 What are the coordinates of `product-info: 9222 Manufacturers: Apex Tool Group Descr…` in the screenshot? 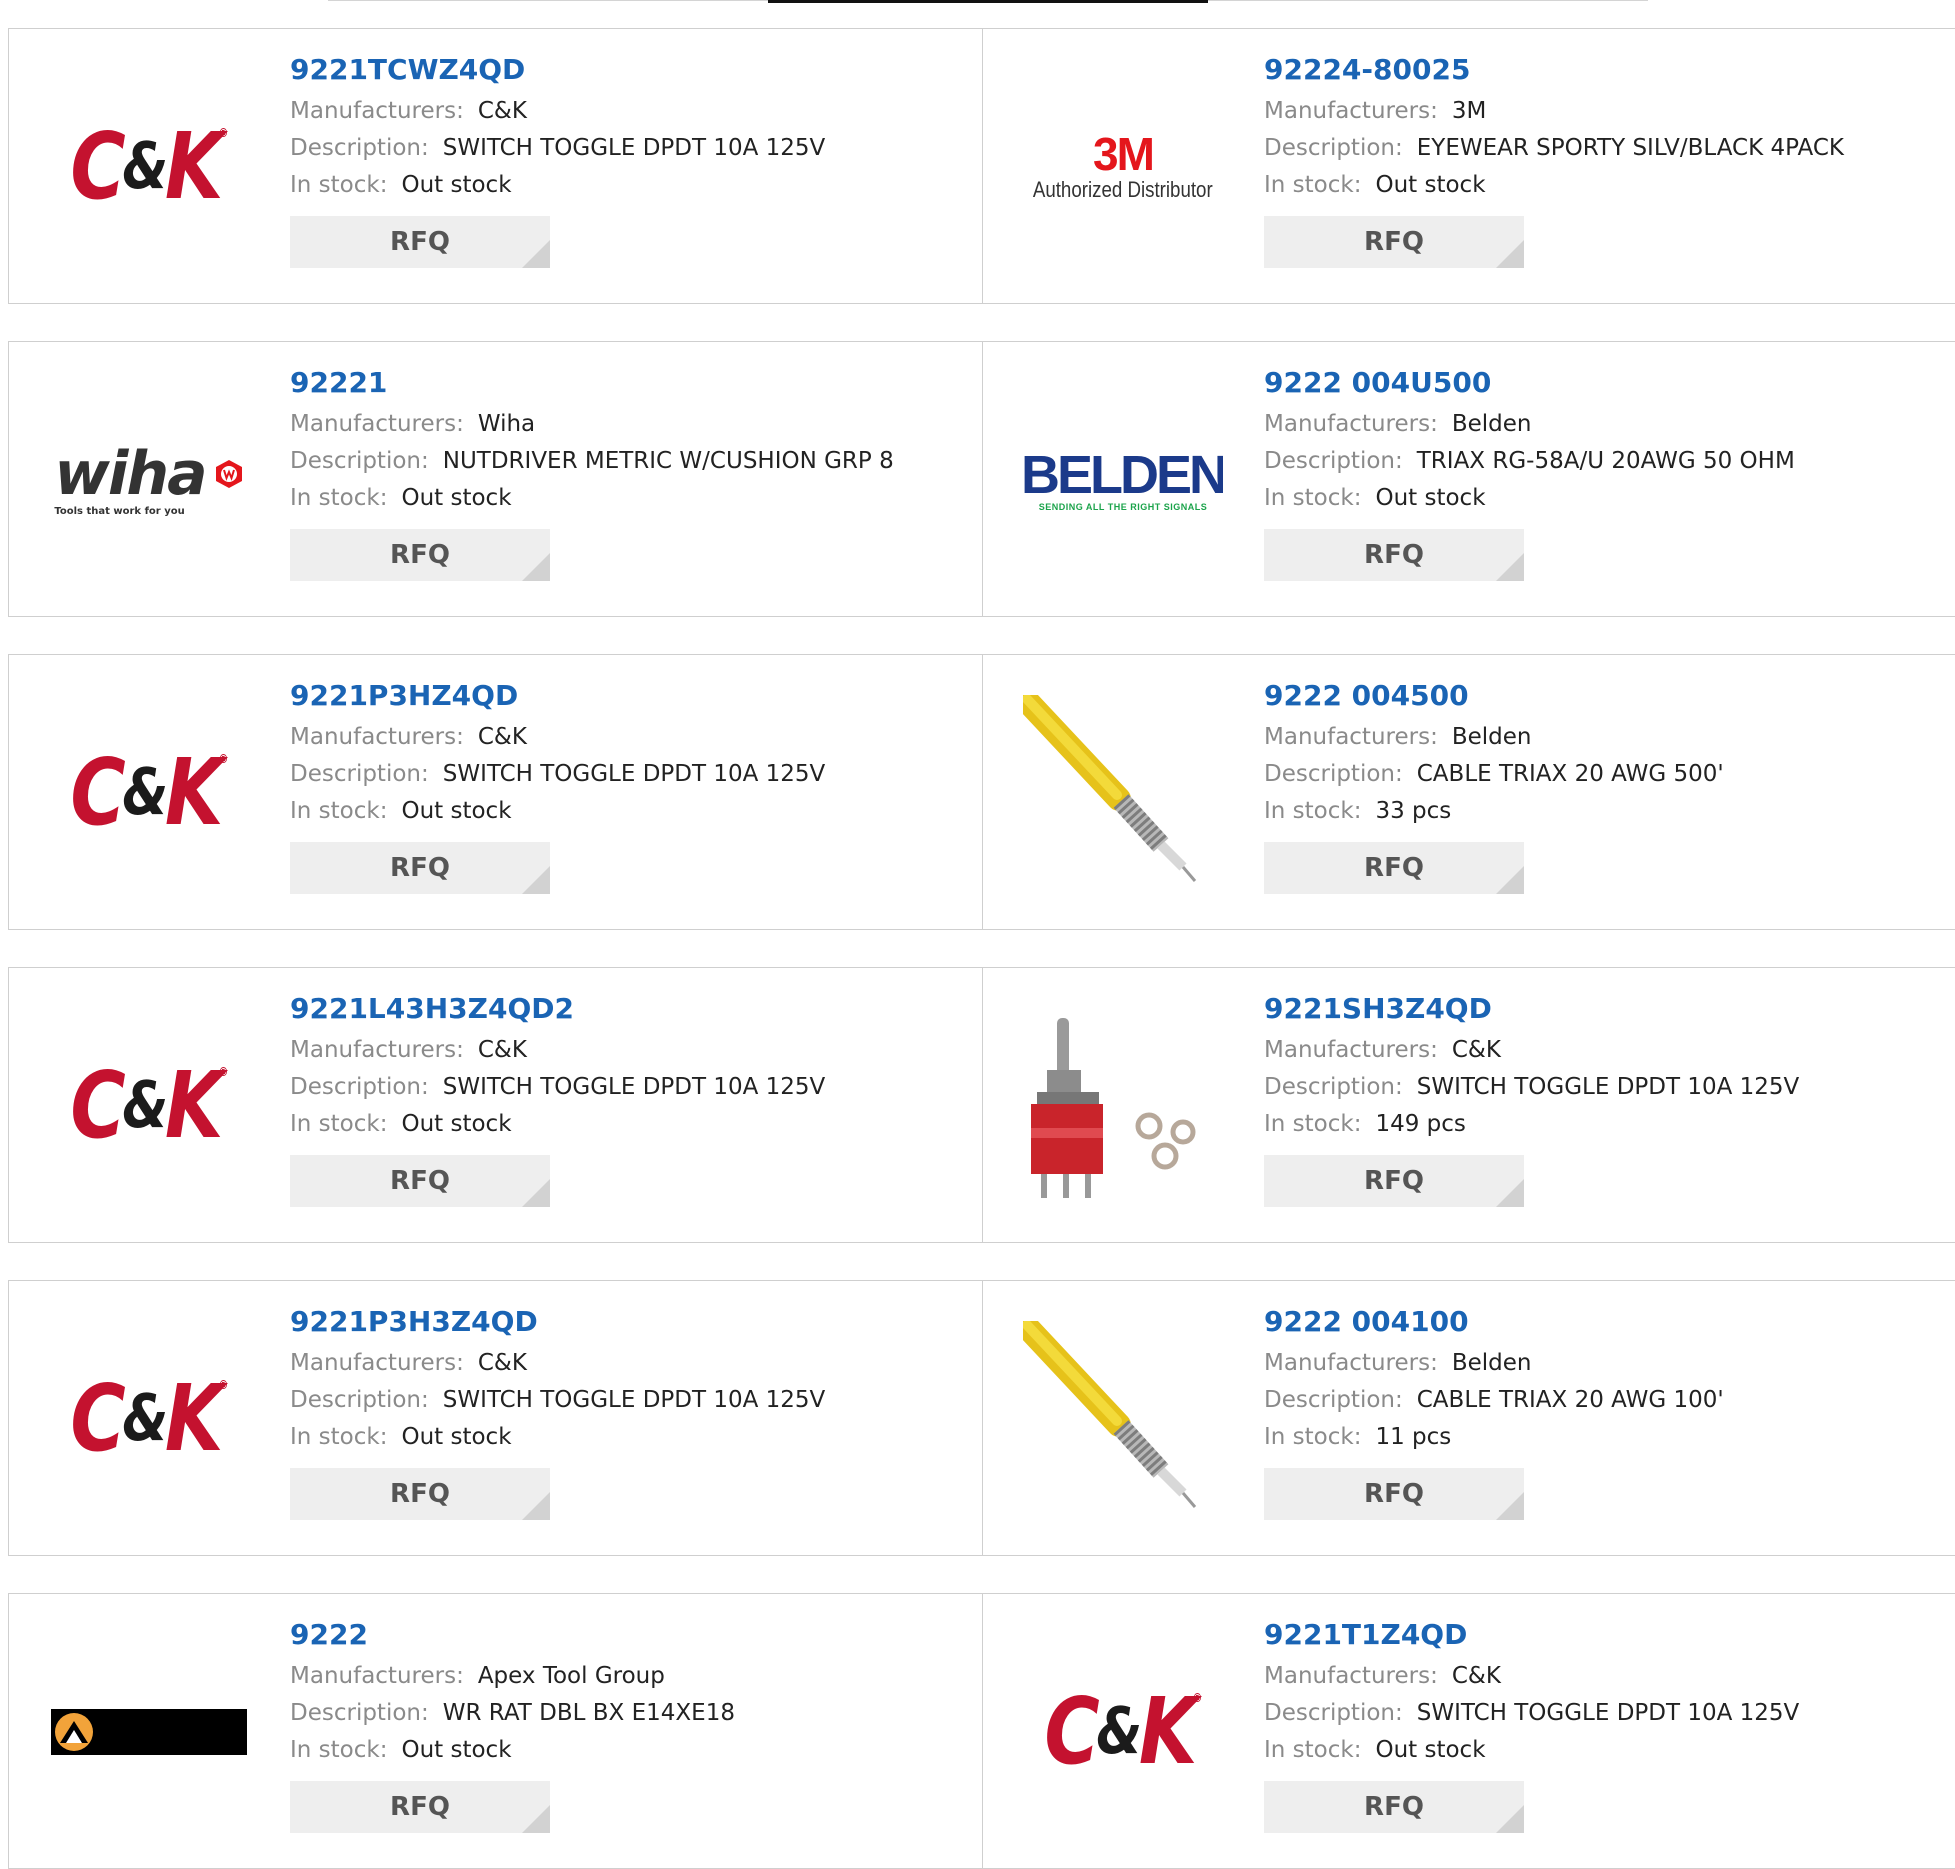 It's located at (631, 1724).